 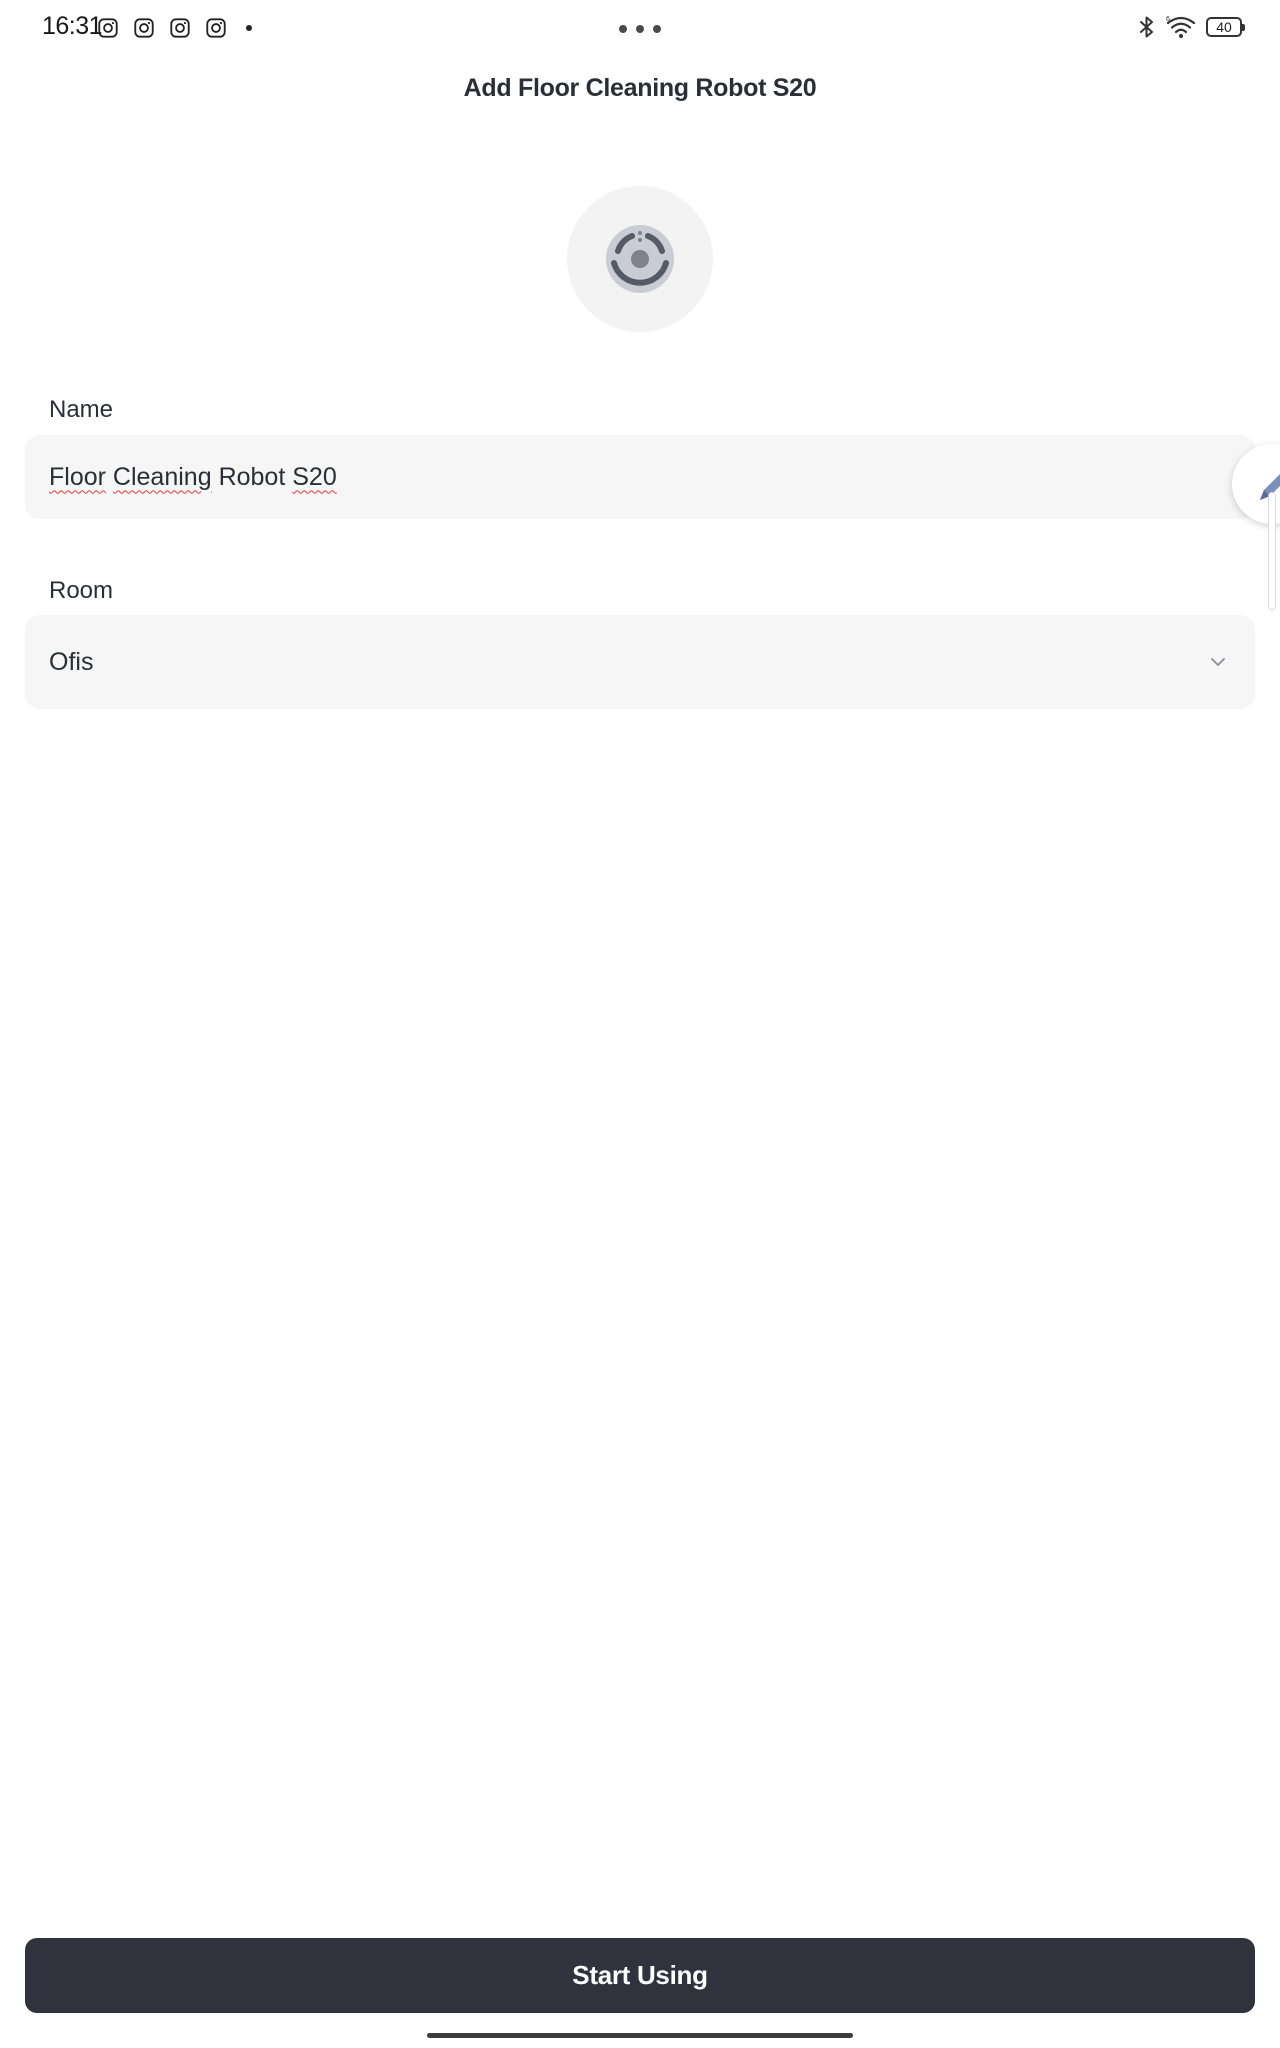 I want to click on svg-text: 6, so click(x=1168, y=19).